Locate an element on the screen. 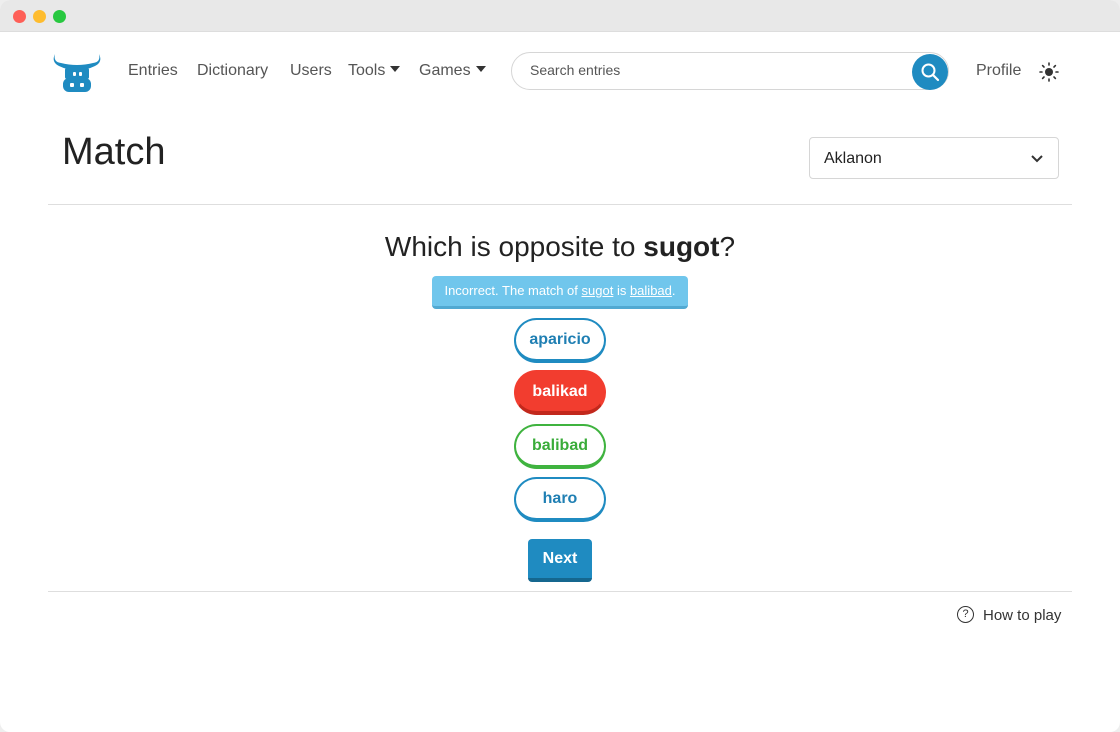 The height and width of the screenshot is (732, 1120). bottom-divider is located at coordinates (560, 591).